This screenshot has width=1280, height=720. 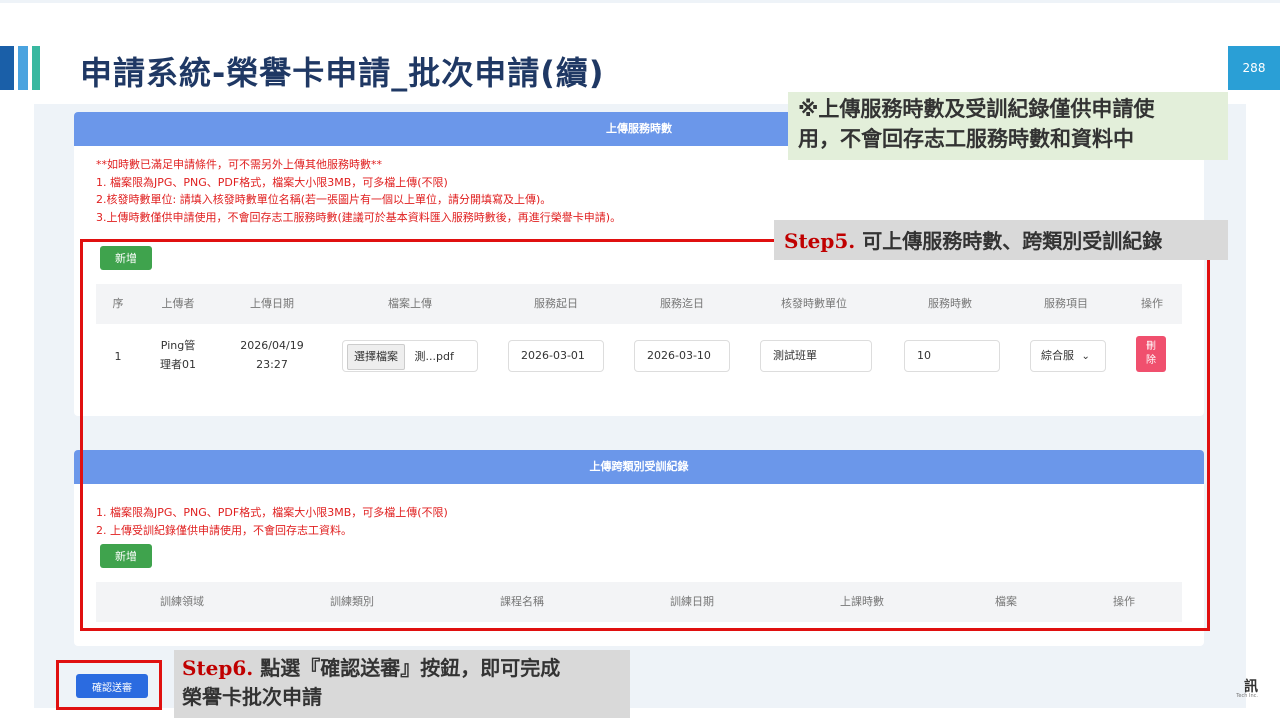 What do you see at coordinates (1012, 241) in the screenshot?
I see `step5-text: 可上傳服務時數、跨類別受訓紀錄` at bounding box center [1012, 241].